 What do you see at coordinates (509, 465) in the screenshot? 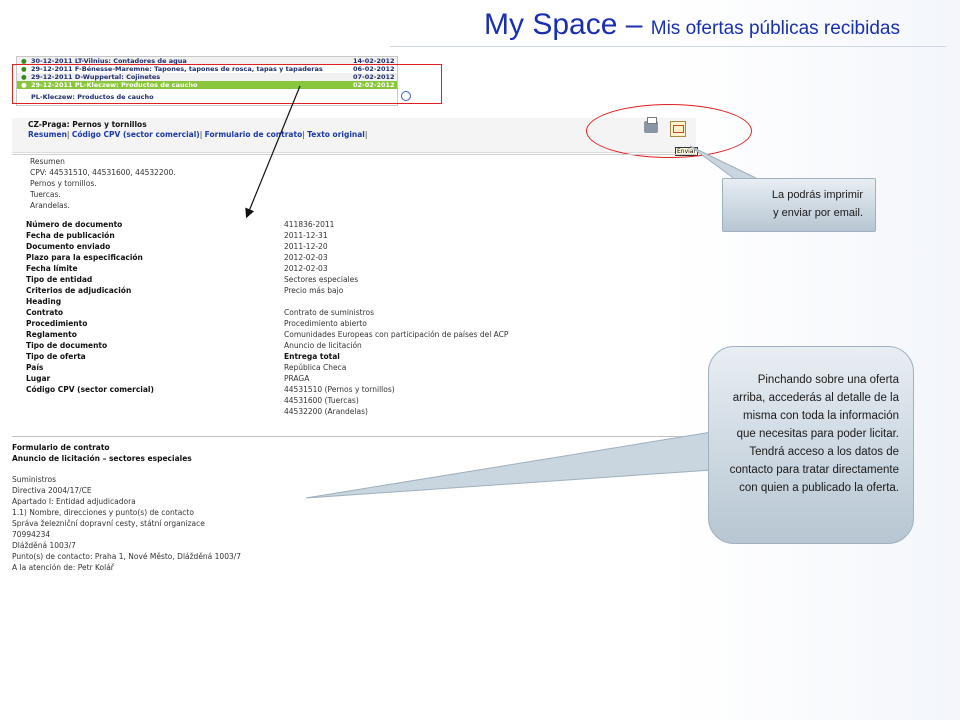
I see `callout-big-pointer` at bounding box center [509, 465].